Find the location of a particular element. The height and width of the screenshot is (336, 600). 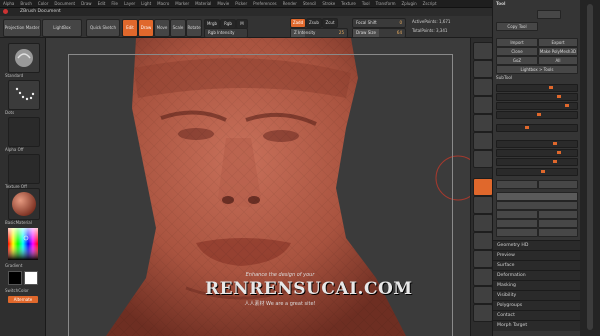

watermark-line3: 人人素材 We are a great site! is located at coordinates (280, 304).